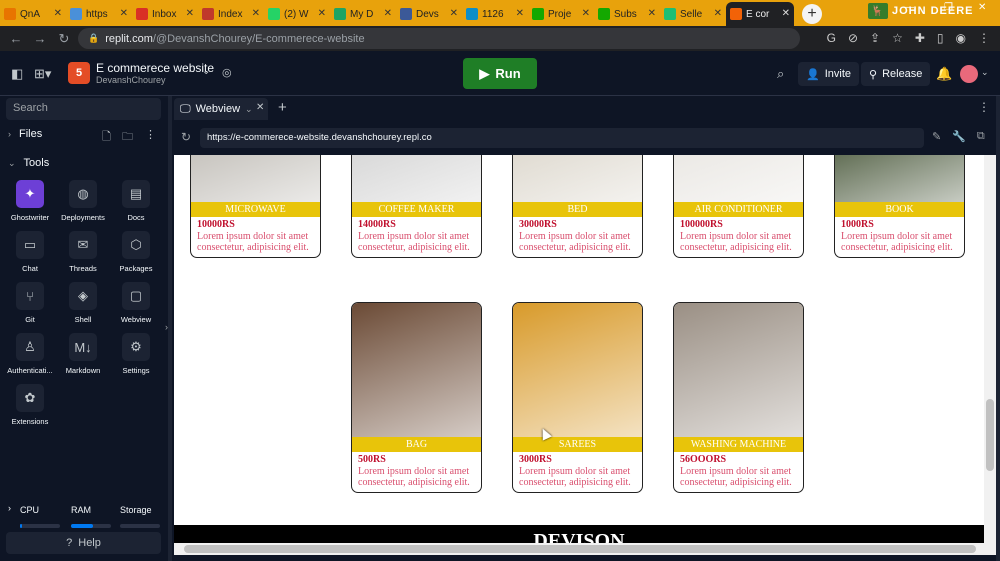  What do you see at coordinates (429, 14) in the screenshot?
I see `browser-tab: Devs ✕` at bounding box center [429, 14].